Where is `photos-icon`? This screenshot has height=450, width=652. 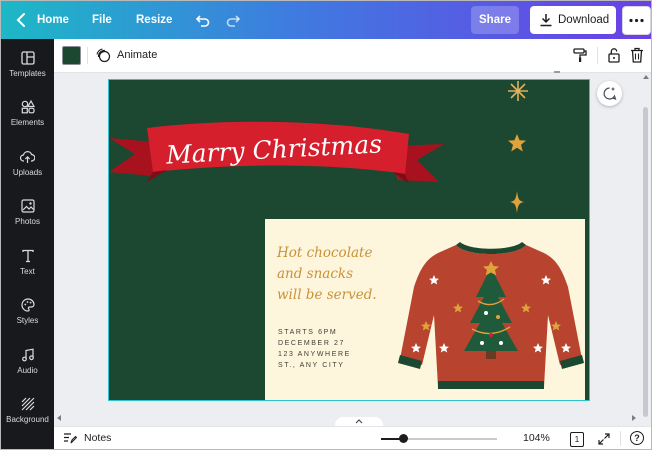
photos-icon is located at coordinates (27, 206).